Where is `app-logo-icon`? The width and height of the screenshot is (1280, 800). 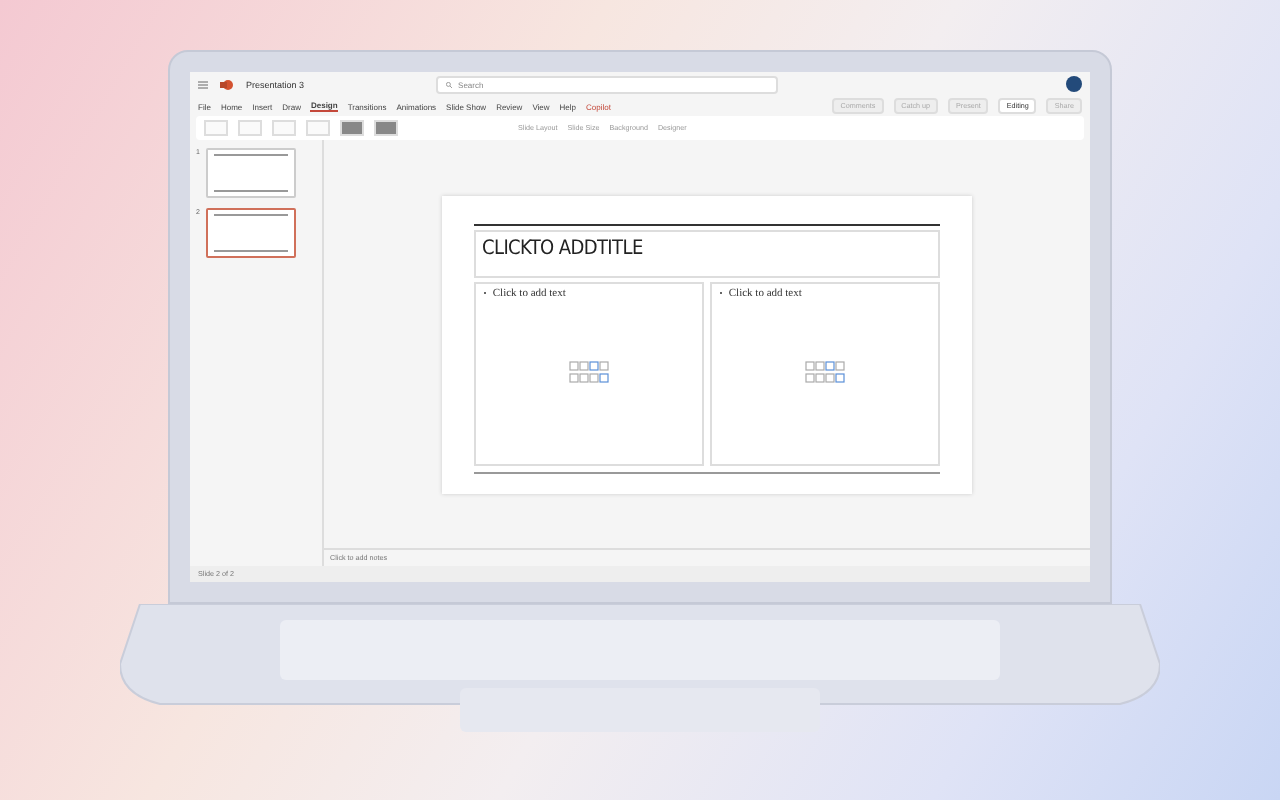 app-logo-icon is located at coordinates (227, 84).